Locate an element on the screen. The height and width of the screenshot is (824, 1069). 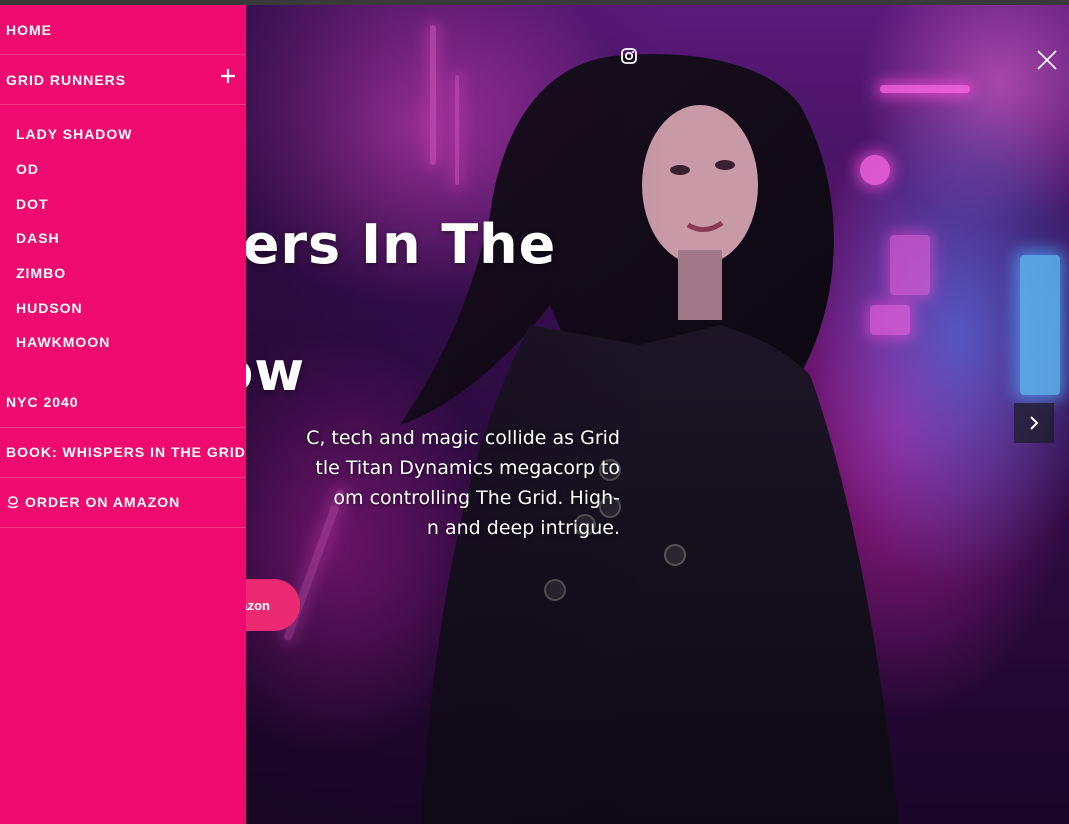
menu-item-book: BOOK: WHISPERS IN THE GRID is located at coordinates (123, 453).